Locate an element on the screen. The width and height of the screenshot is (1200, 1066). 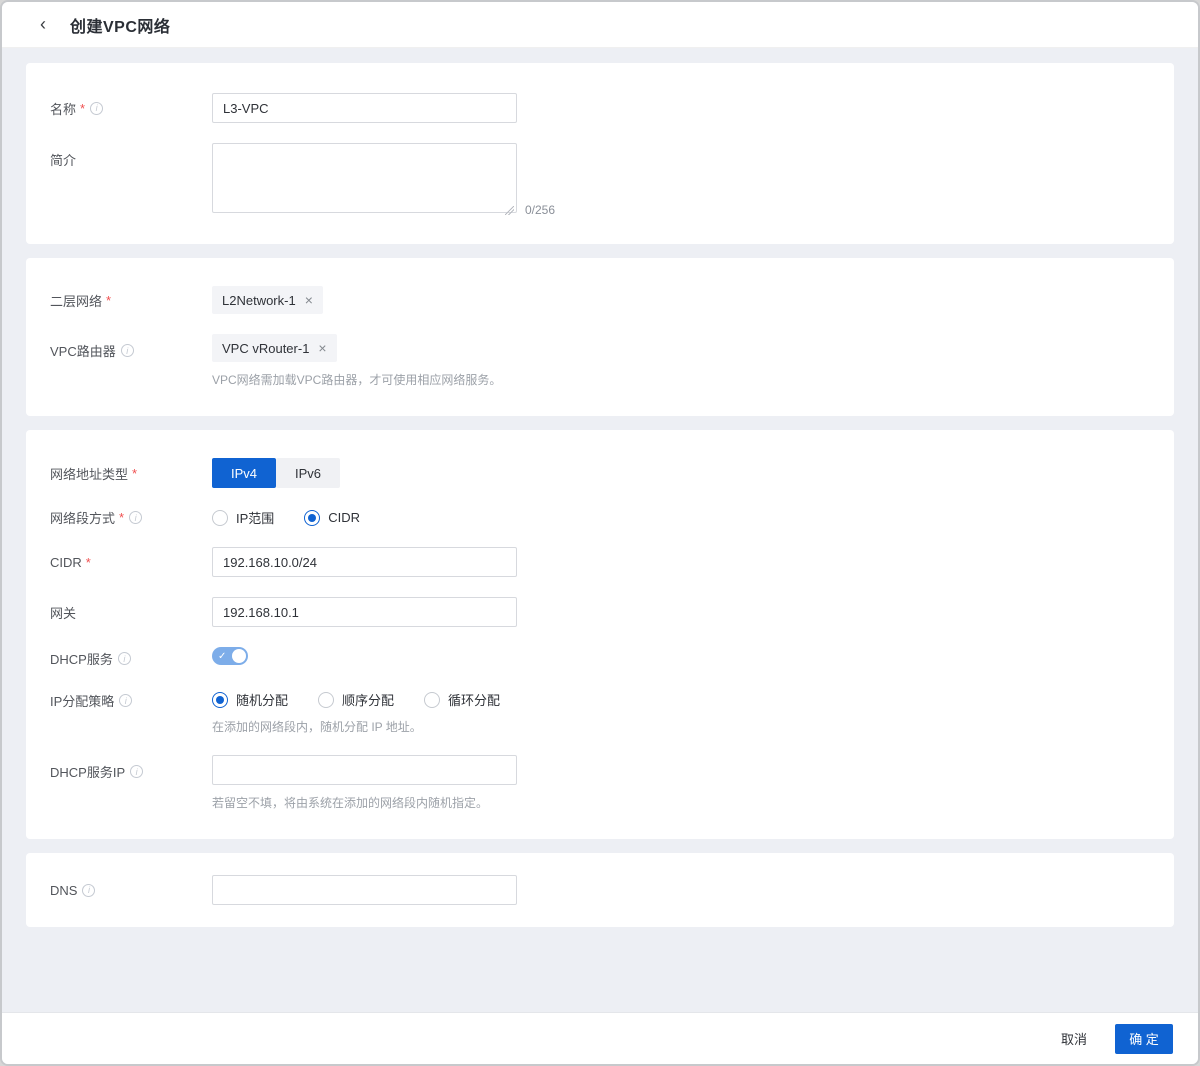
radio-ip-range: IP范围 is located at coordinates (243, 517).